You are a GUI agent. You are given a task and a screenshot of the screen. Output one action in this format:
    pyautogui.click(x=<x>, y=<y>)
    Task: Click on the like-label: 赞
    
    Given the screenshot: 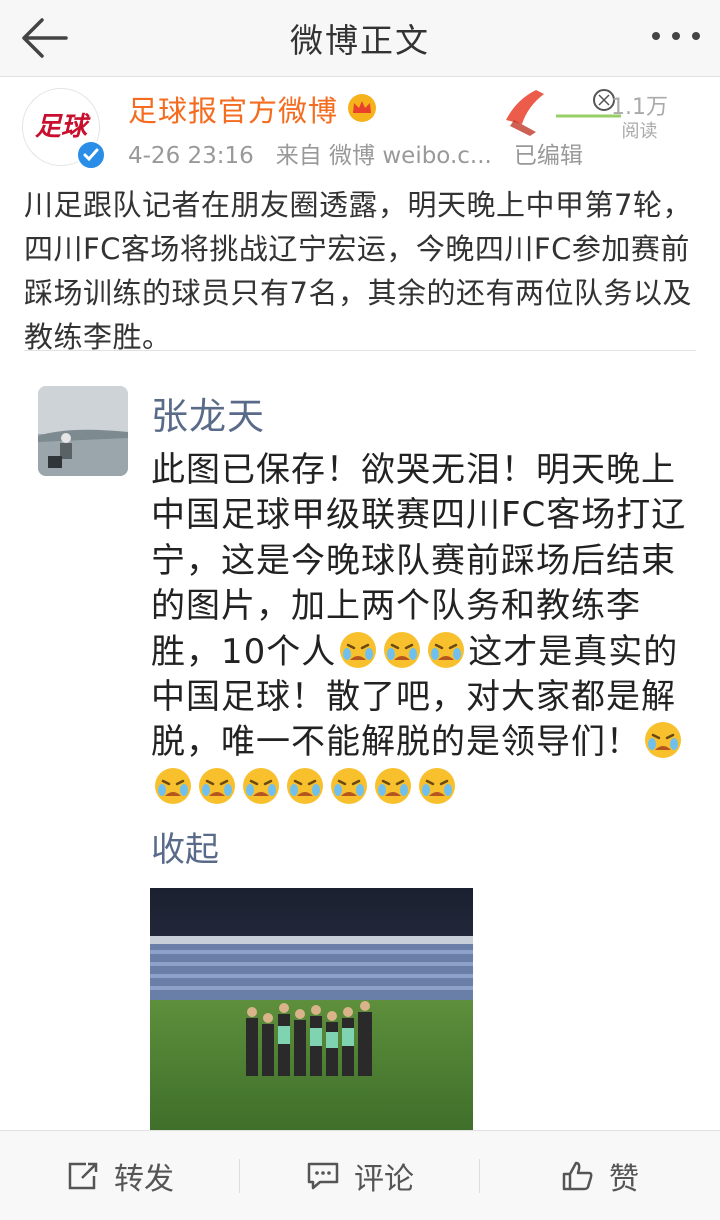 What is the action you would take?
    pyautogui.click(x=624, y=1179)
    